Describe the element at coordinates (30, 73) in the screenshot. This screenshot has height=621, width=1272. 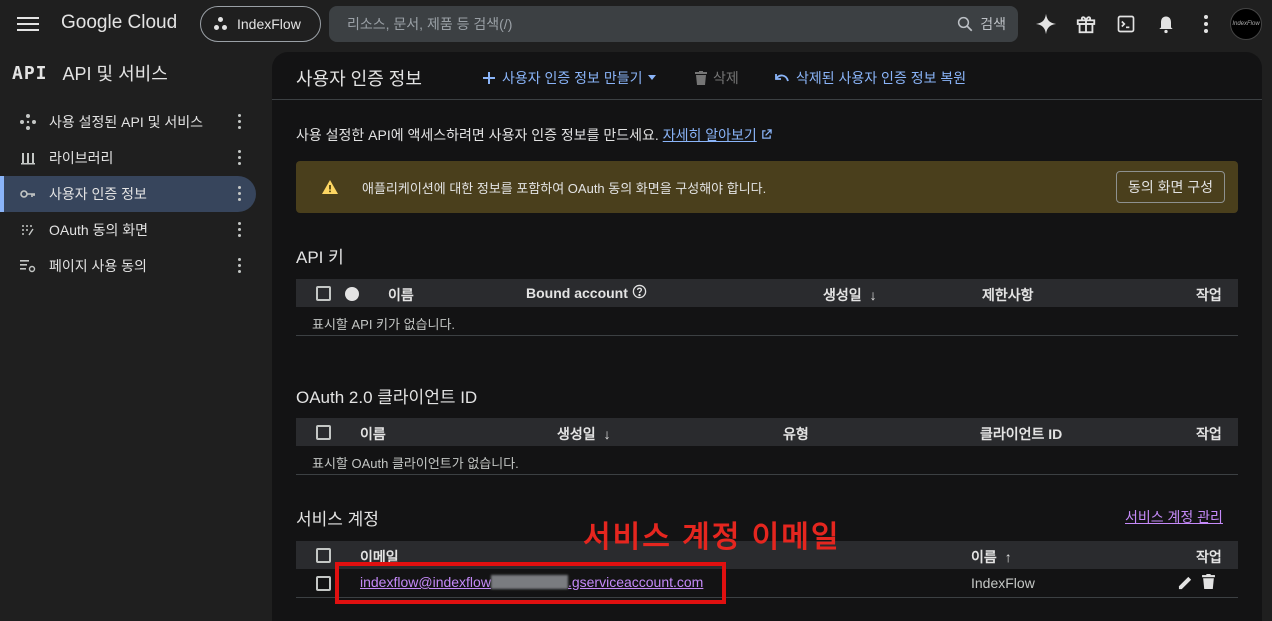
I see `api-logo: API` at that location.